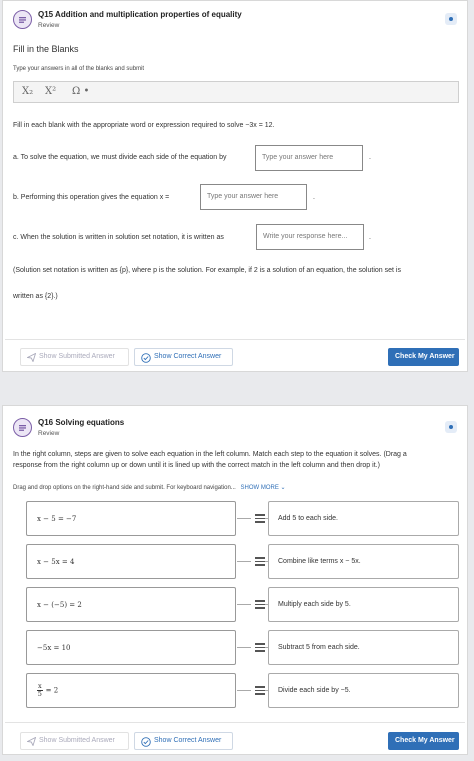  I want to click on right-step-1: Add 5 to each side., so click(363, 518).